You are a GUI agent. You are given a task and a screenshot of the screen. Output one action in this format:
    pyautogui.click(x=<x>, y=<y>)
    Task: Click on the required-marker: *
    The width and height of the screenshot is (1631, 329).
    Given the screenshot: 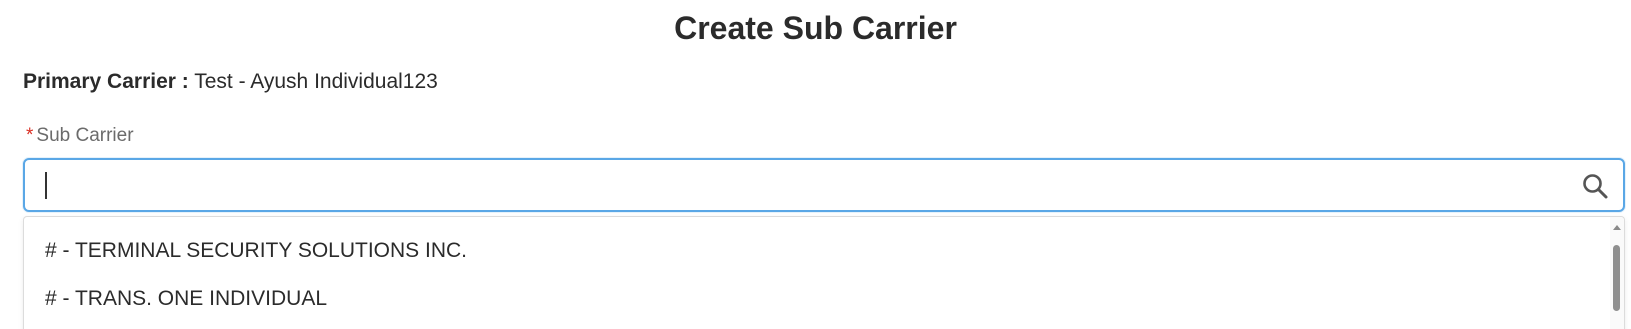 What is the action you would take?
    pyautogui.click(x=30, y=135)
    